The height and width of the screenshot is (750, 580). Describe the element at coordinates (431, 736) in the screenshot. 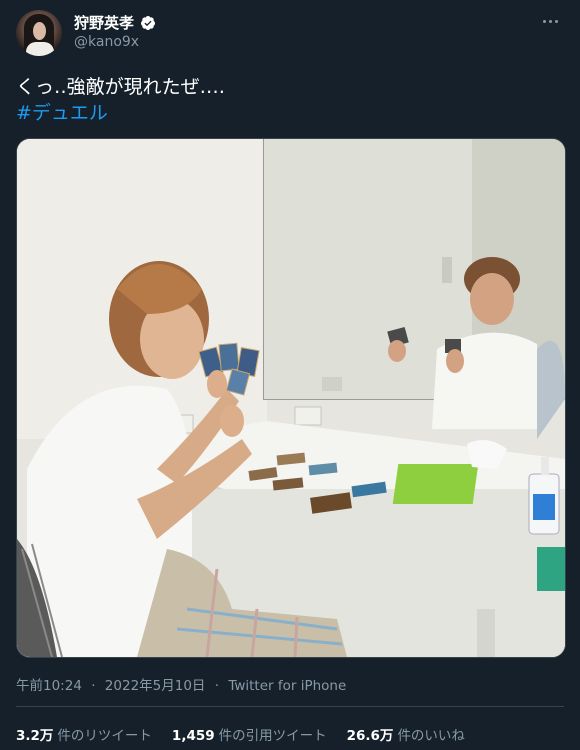

I see `likes-label: 件のいいね` at that location.